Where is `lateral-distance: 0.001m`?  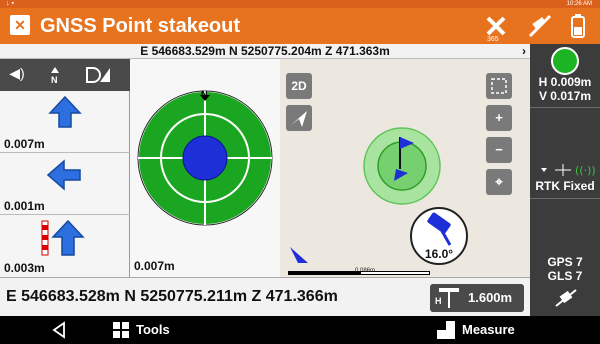 lateral-distance: 0.001m is located at coordinates (24, 206).